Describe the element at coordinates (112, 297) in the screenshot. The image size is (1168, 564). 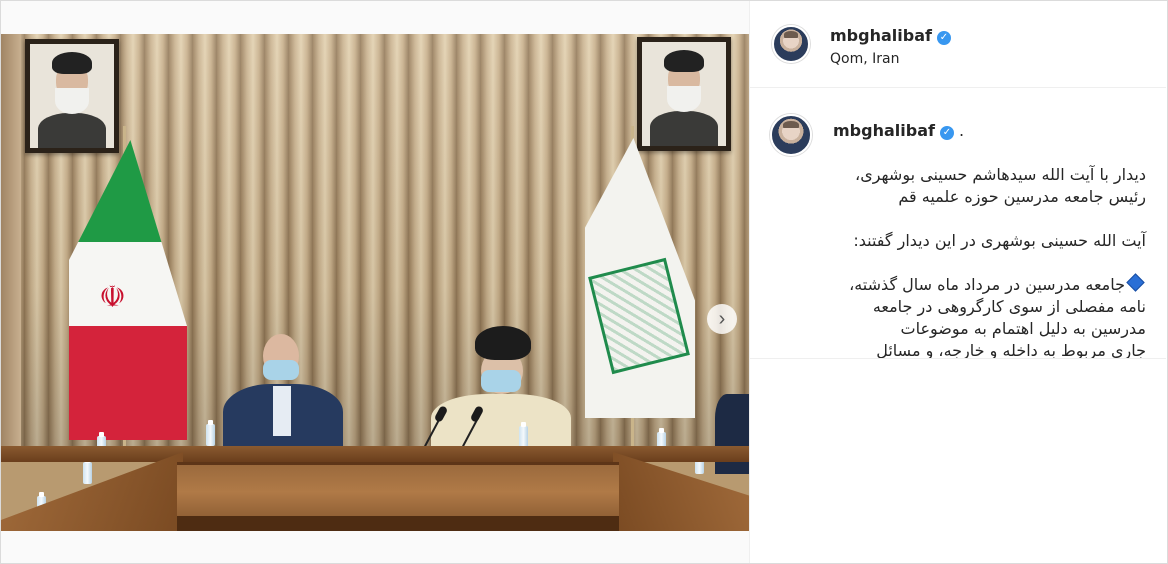
I see `iran-emblem-icon: ☫` at that location.